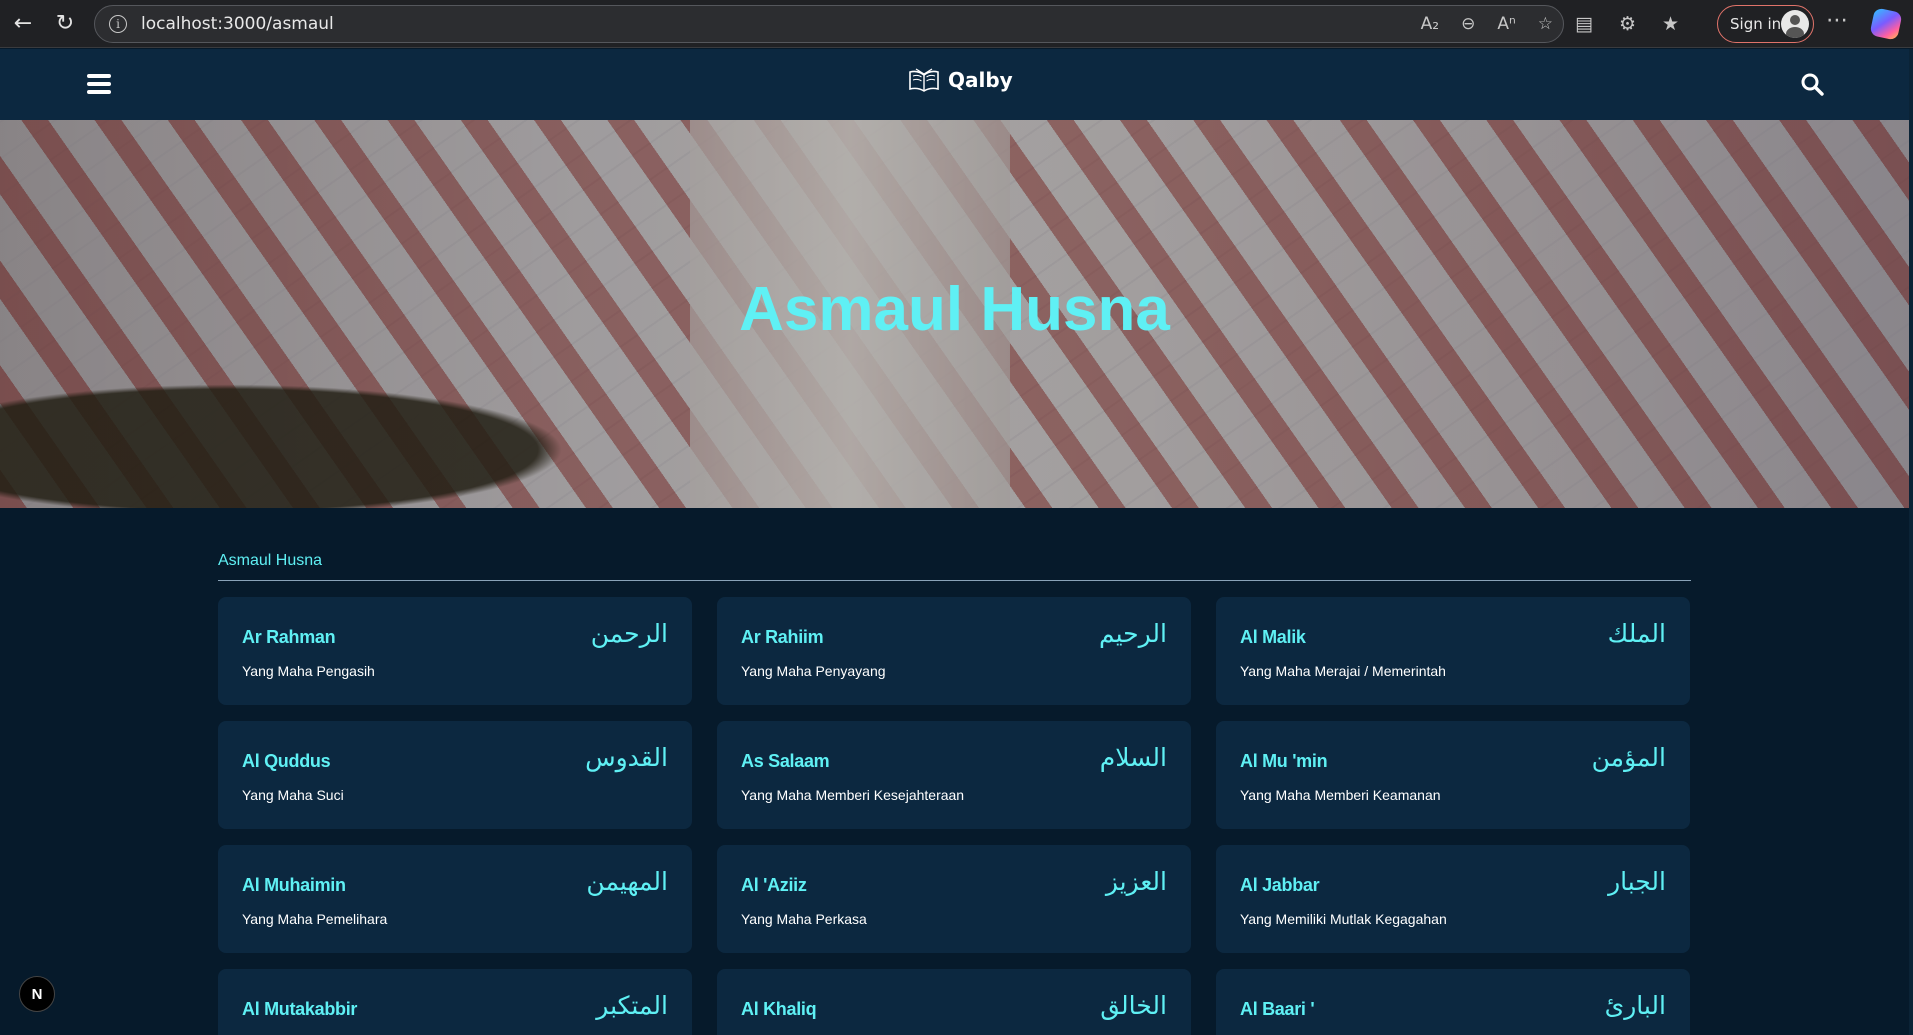  Describe the element at coordinates (954, 580) in the screenshot. I see `section-divider` at that location.